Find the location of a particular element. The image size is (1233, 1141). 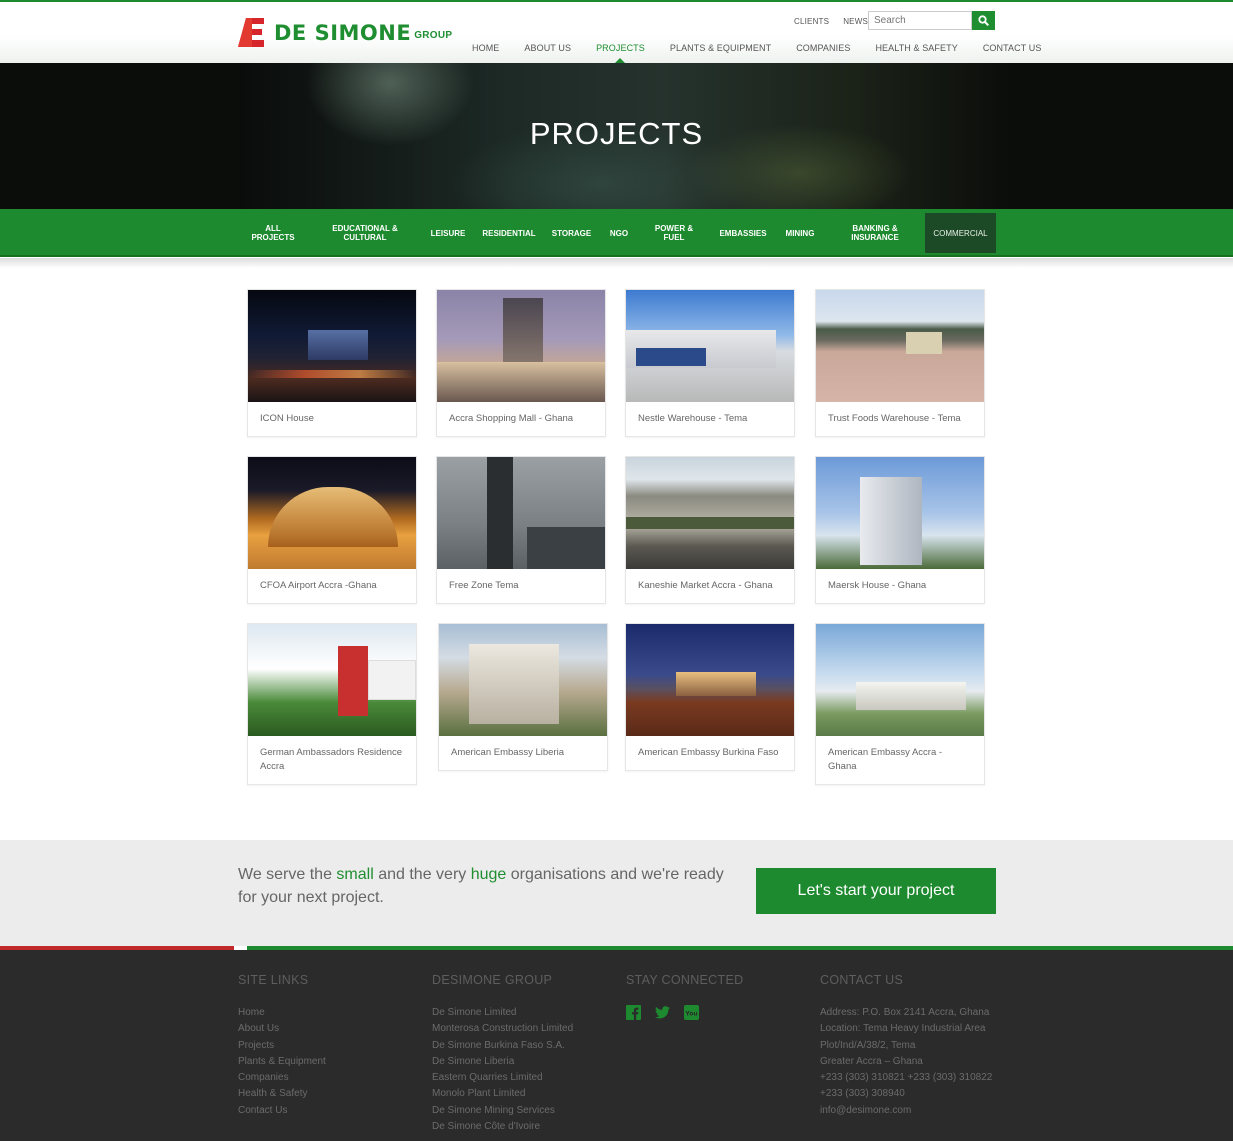

nav-about-us: ABOUT US is located at coordinates (547, 48).